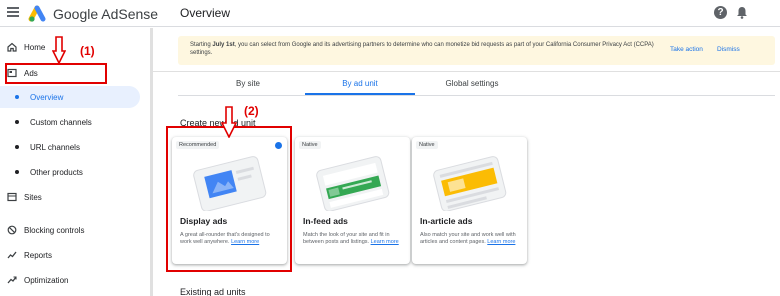 This screenshot has height=296, width=780. I want to click on sidebar-item-label: Reports, so click(38, 255).